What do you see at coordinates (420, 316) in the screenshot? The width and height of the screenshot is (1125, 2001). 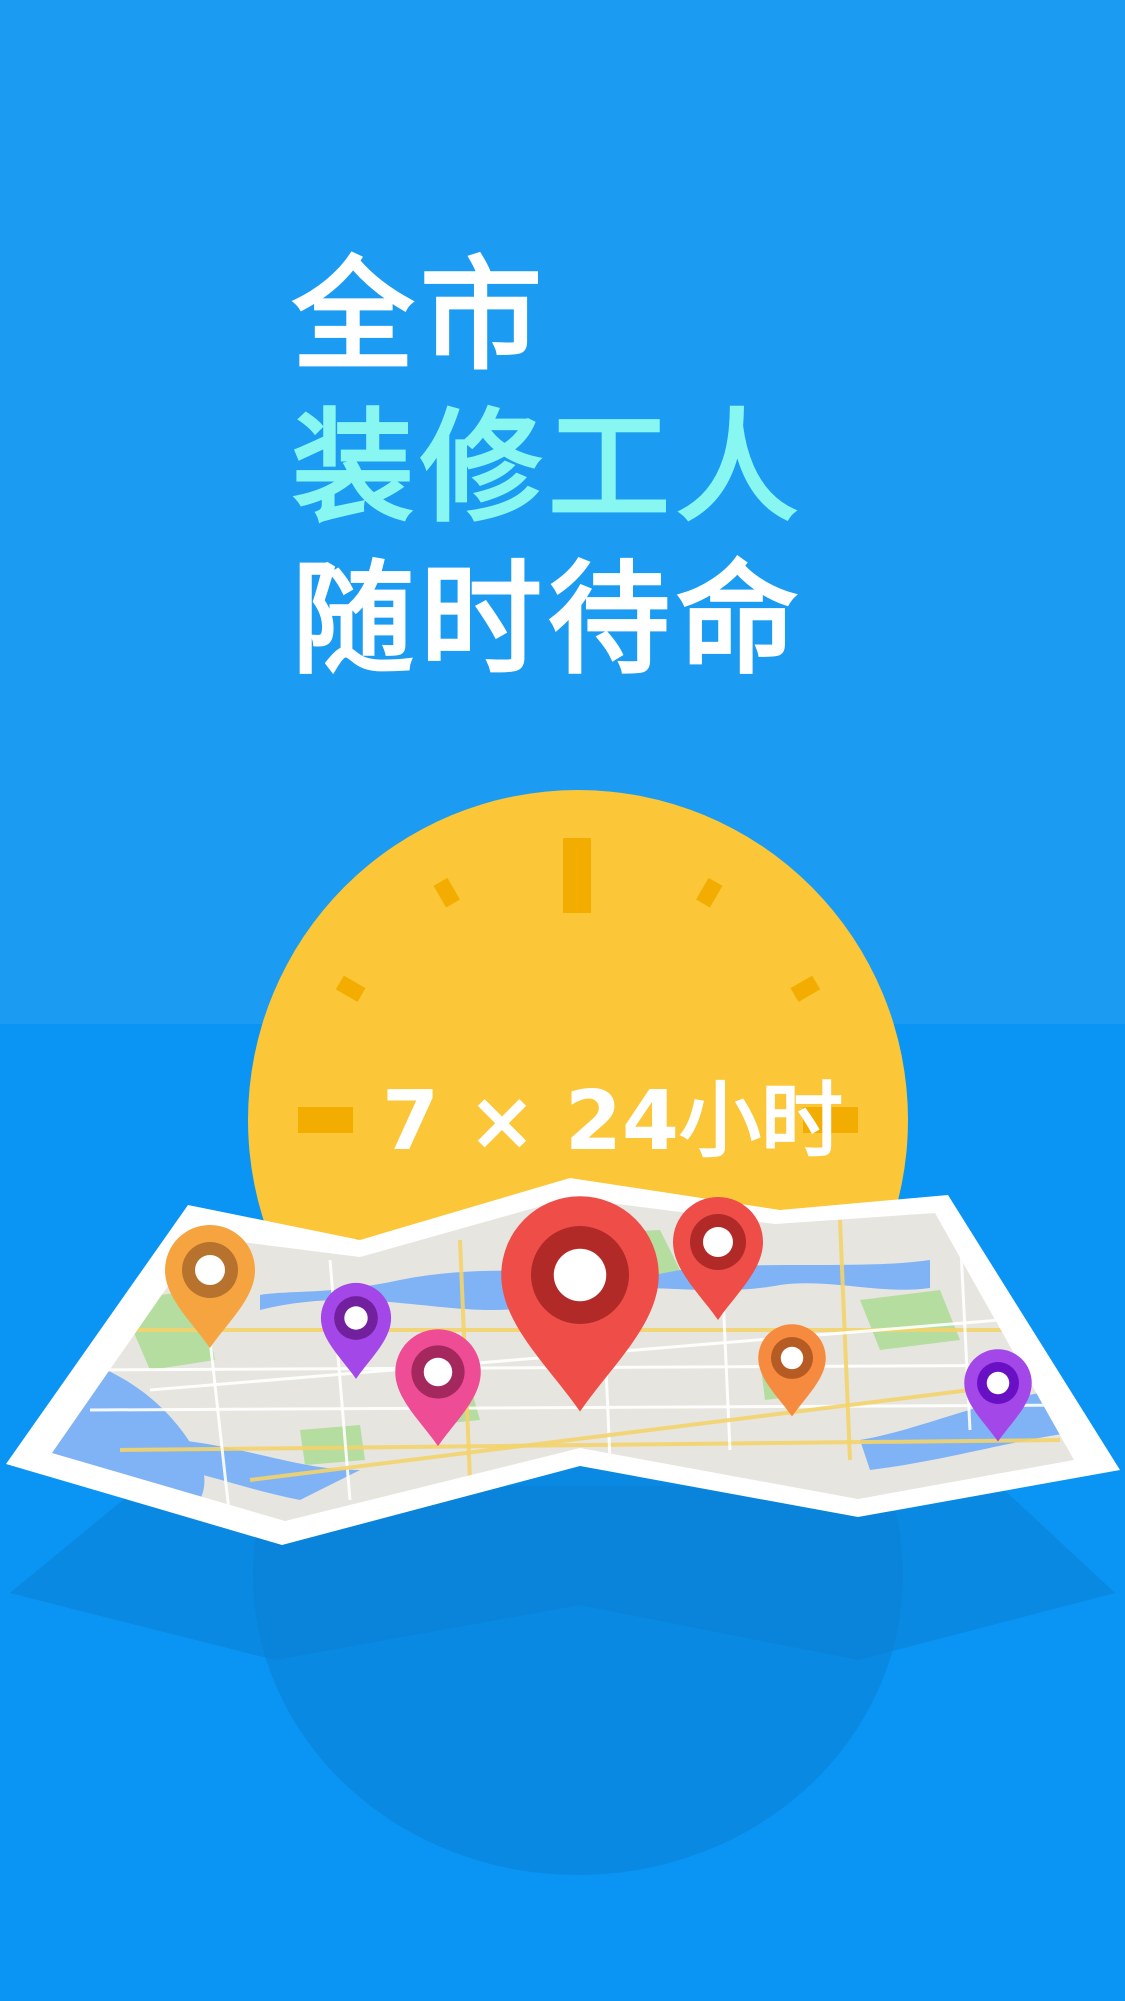 I see `headline-line-1: 全市` at bounding box center [420, 316].